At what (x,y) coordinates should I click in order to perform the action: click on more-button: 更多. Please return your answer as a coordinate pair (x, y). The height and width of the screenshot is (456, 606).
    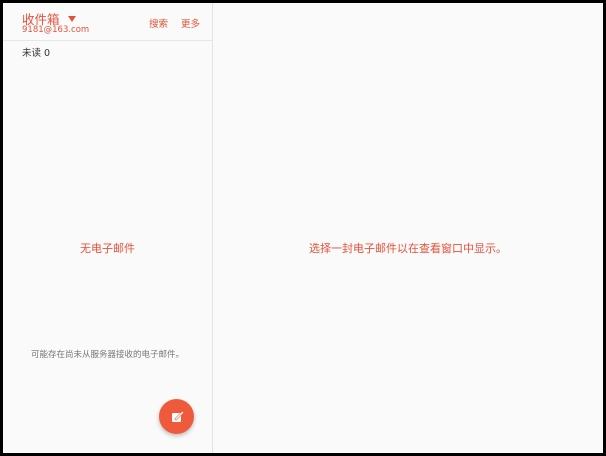
    Looking at the image, I should click on (190, 23).